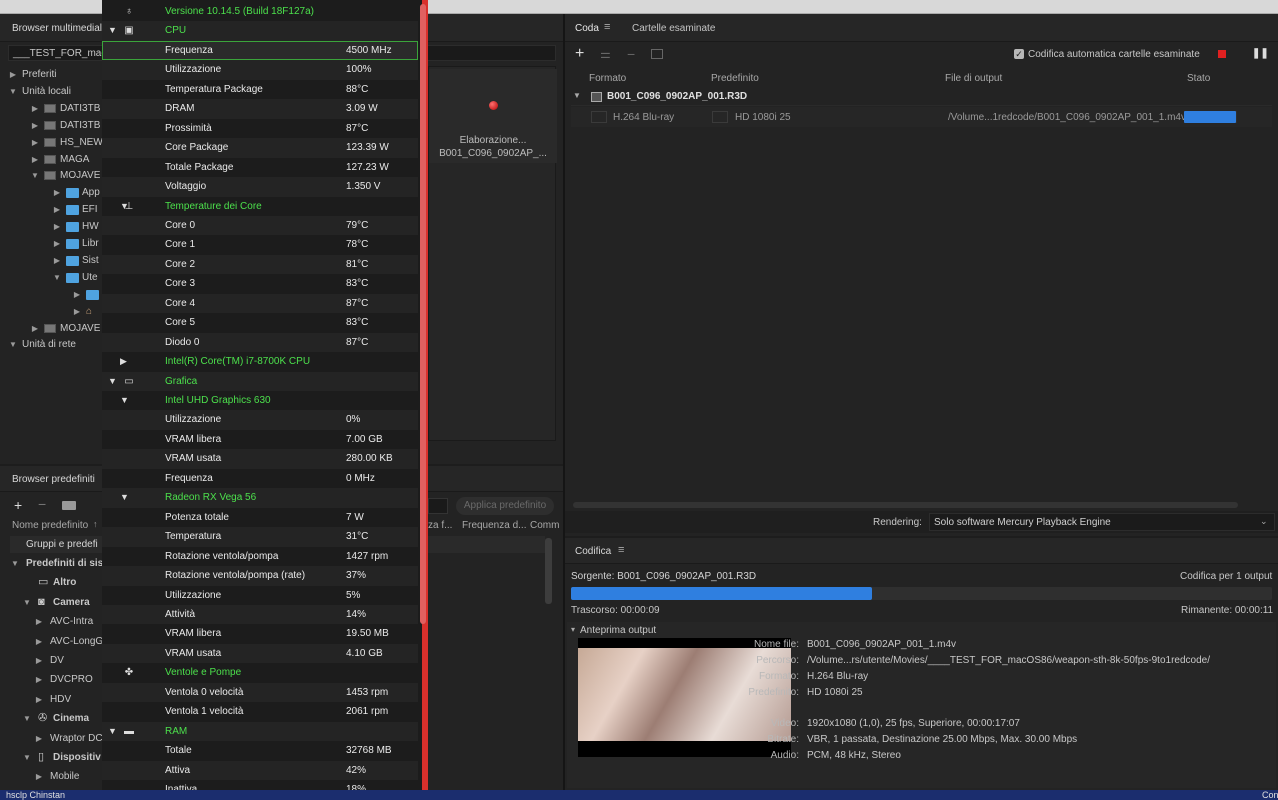 This screenshot has height=800, width=1278. Describe the element at coordinates (1102, 522) in the screenshot. I see `rendering-dropdown: Solo software Mercury Playback Engine ⌄` at that location.